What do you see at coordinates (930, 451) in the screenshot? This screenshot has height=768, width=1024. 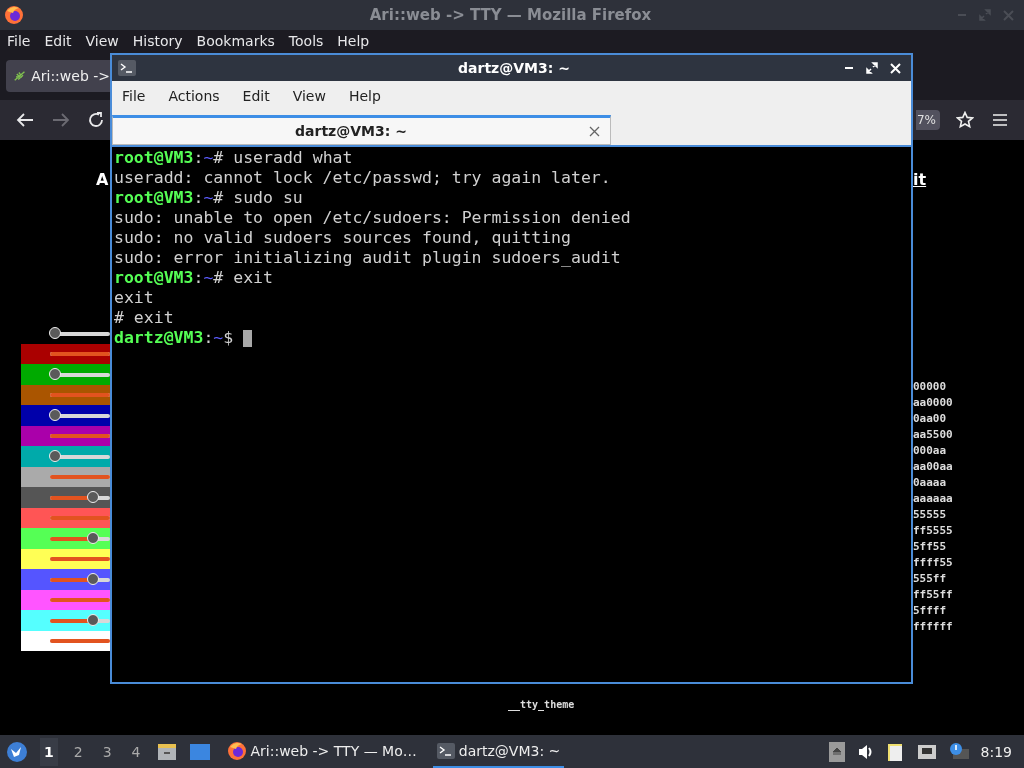 I see `hex-value: 000aa` at bounding box center [930, 451].